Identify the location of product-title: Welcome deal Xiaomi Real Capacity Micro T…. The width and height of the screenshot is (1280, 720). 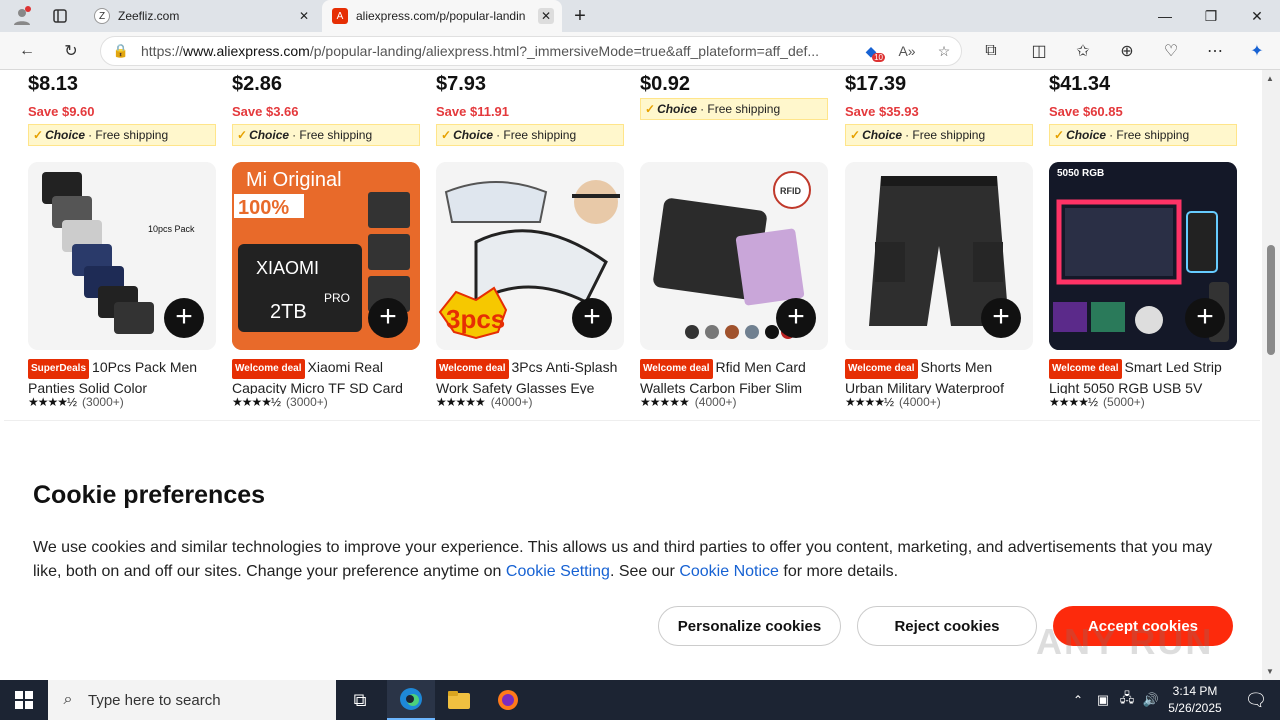
(326, 376).